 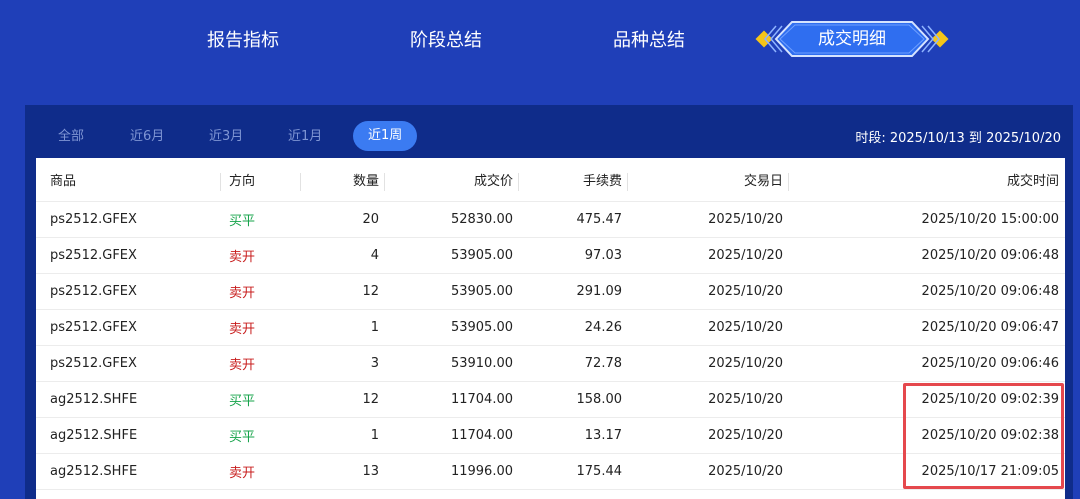 What do you see at coordinates (226, 137) in the screenshot?
I see `filter-3-months: 近3月` at bounding box center [226, 137].